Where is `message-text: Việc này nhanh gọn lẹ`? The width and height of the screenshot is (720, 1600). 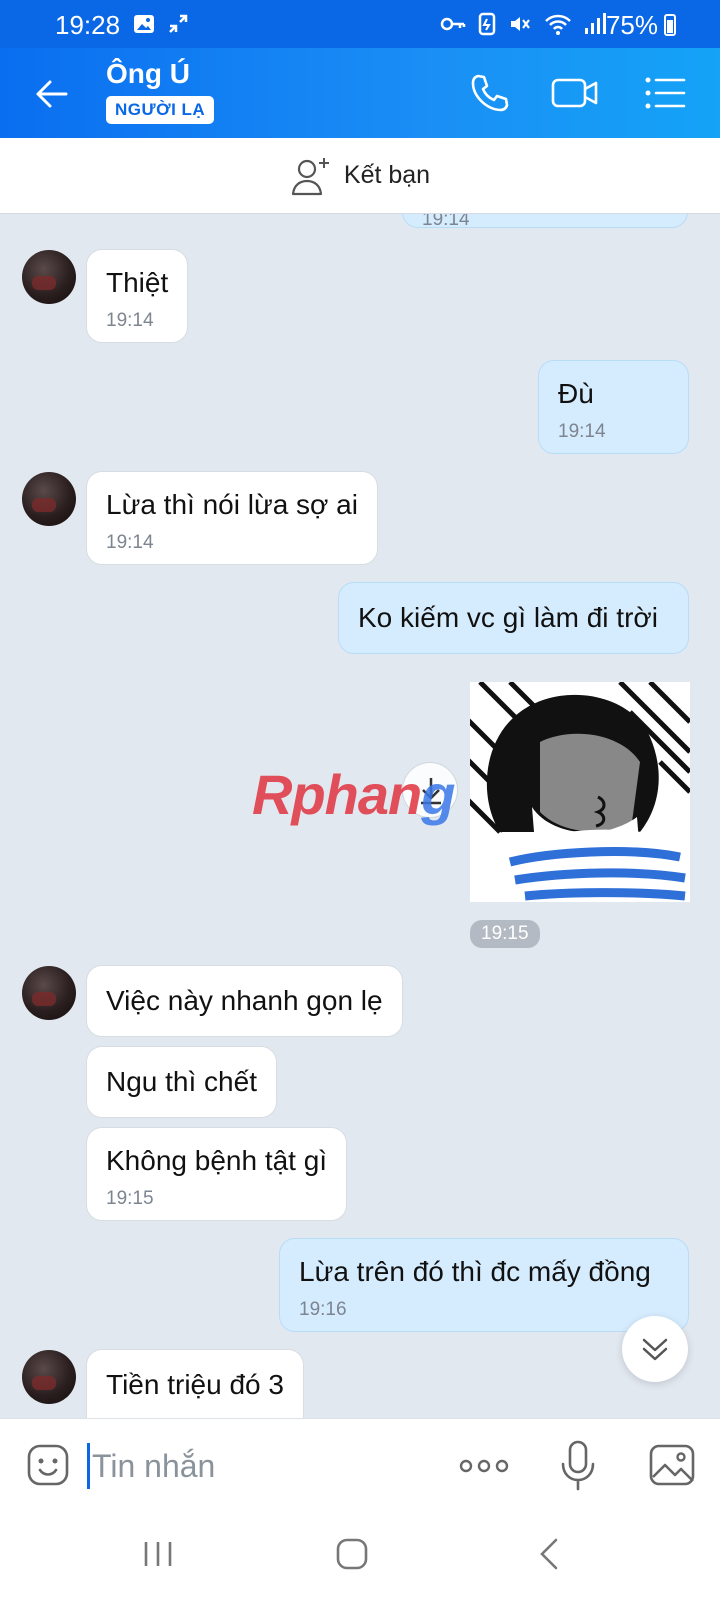
message-text: Việc này nhanh gọn lẹ is located at coordinates (244, 1000).